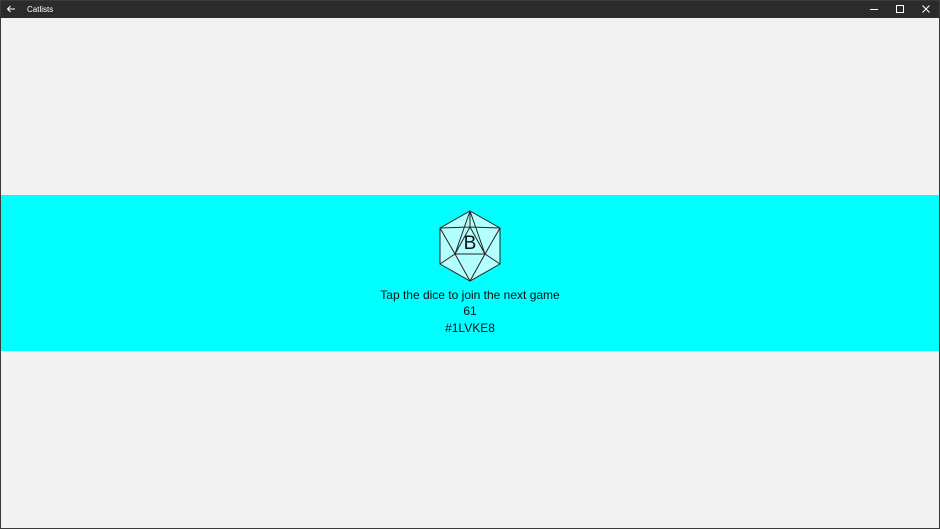  Describe the element at coordinates (470, 295) in the screenshot. I see `join-prompt: Tap the dice to join the next game` at that location.